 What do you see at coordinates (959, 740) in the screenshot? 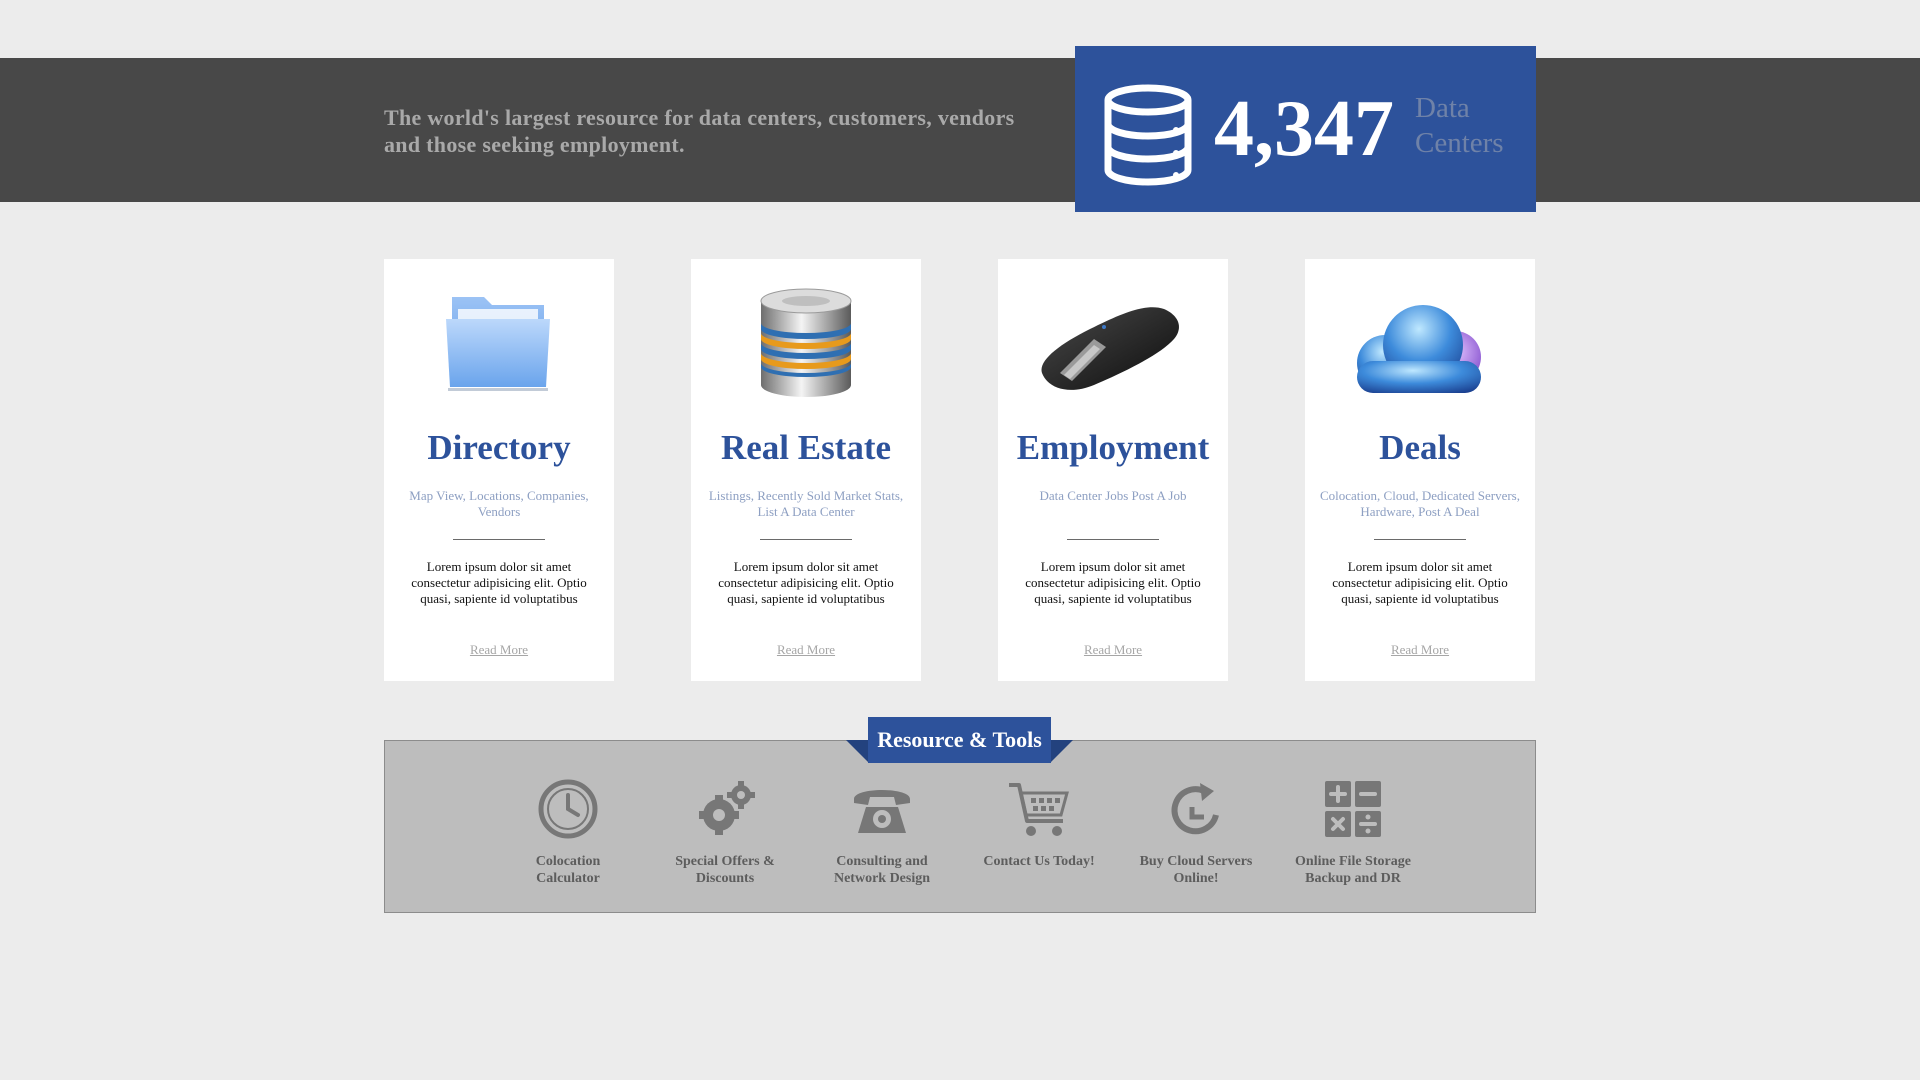
I see `resource-tools-heading: Resource & Tools` at bounding box center [959, 740].